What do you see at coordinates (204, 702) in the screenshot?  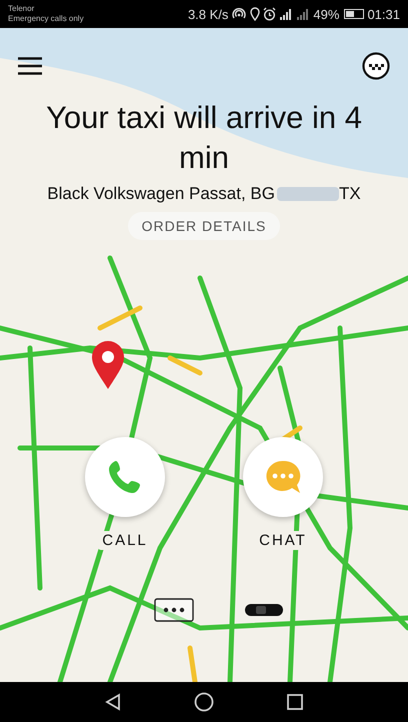 I see `home-icon` at bounding box center [204, 702].